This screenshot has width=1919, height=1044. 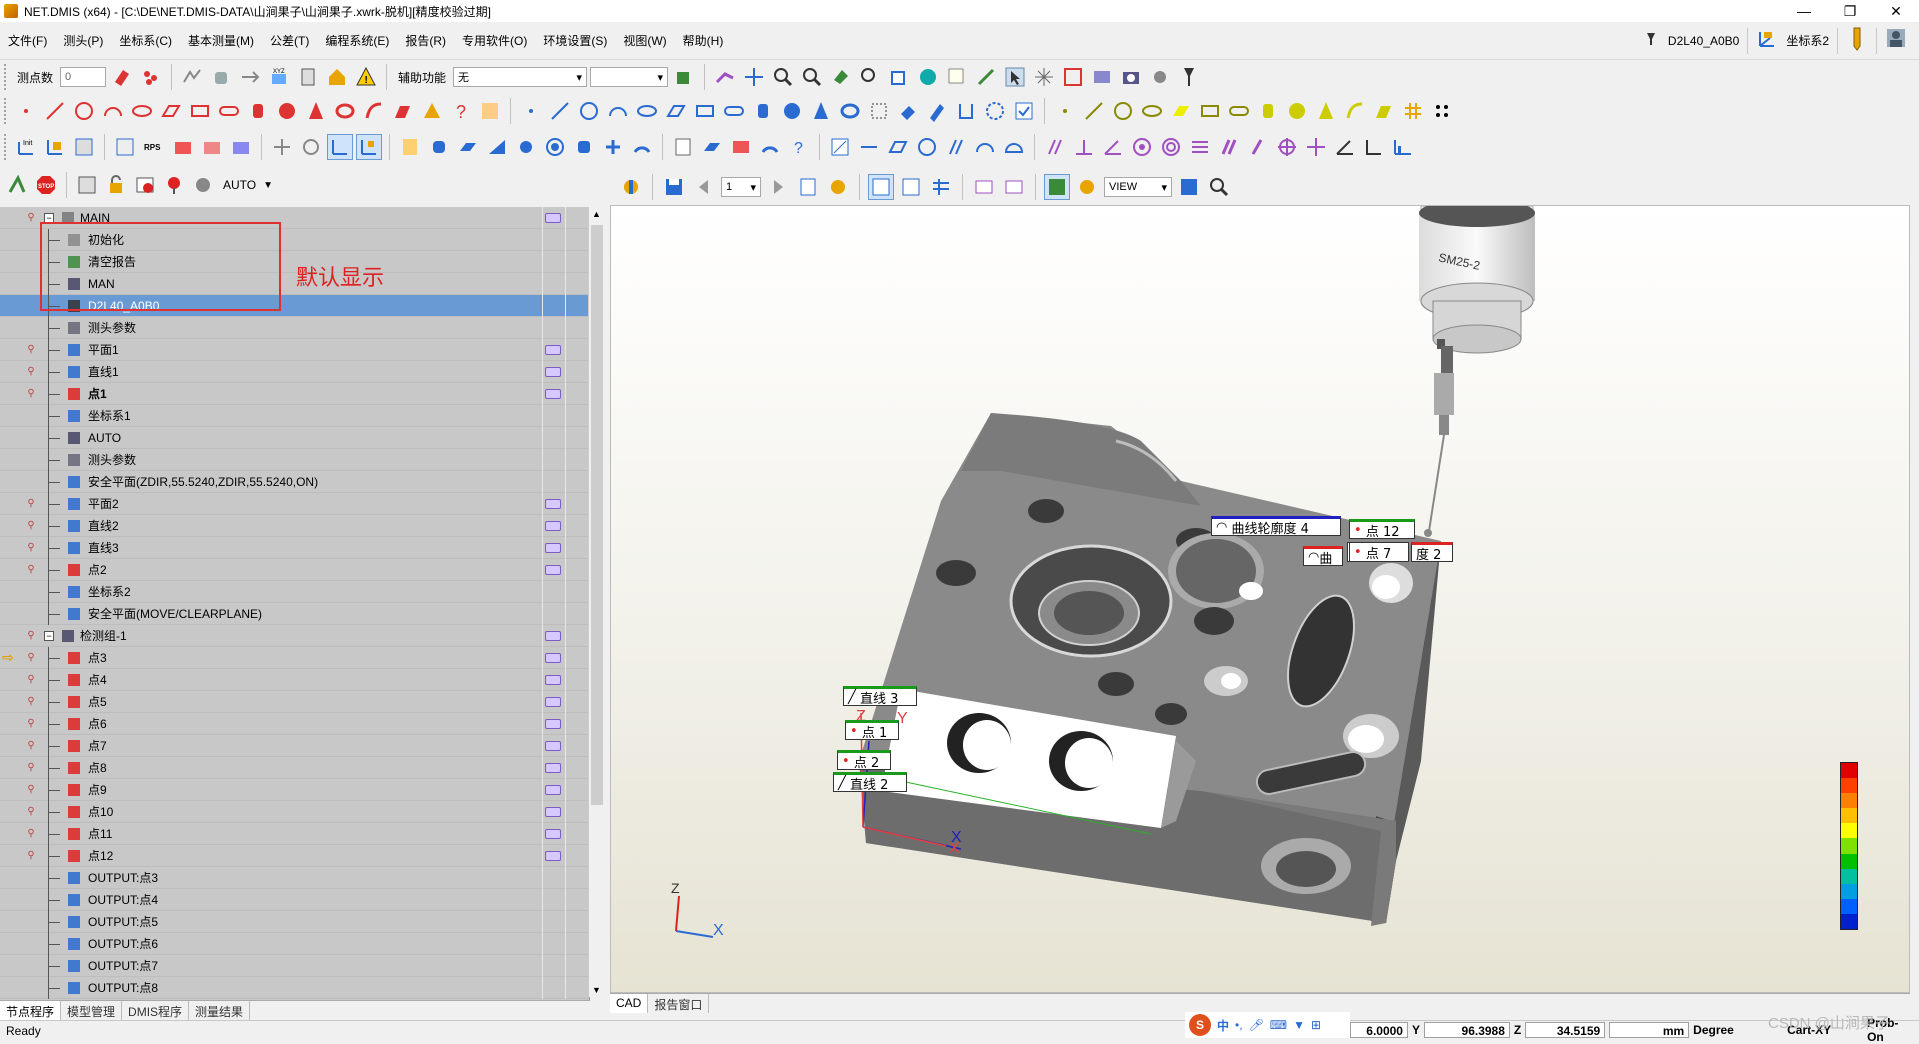 What do you see at coordinates (145, 40) in the screenshot?
I see `menu-coord: 坐标系(C)` at bounding box center [145, 40].